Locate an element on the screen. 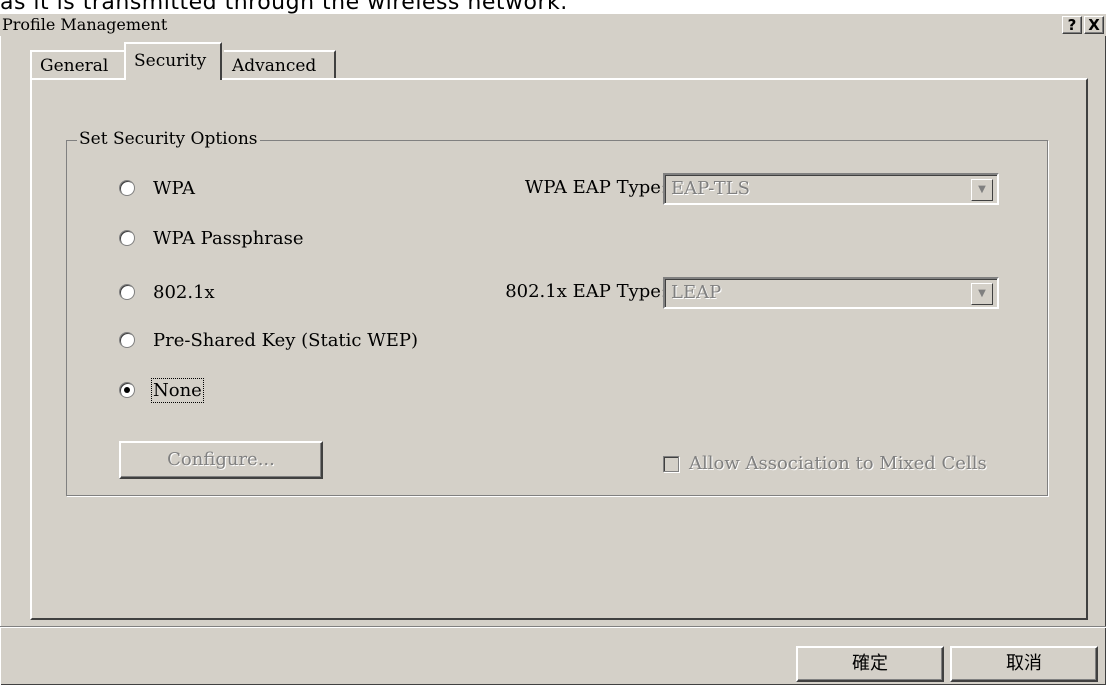 The width and height of the screenshot is (1106, 685). radio-pre-shared-key-circle is located at coordinates (127, 340).